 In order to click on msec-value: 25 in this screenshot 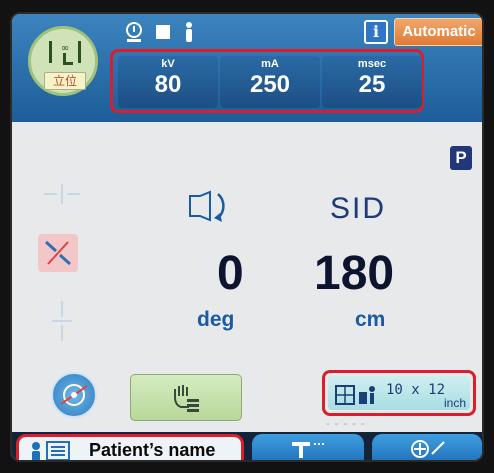, I will do `click(372, 84)`.